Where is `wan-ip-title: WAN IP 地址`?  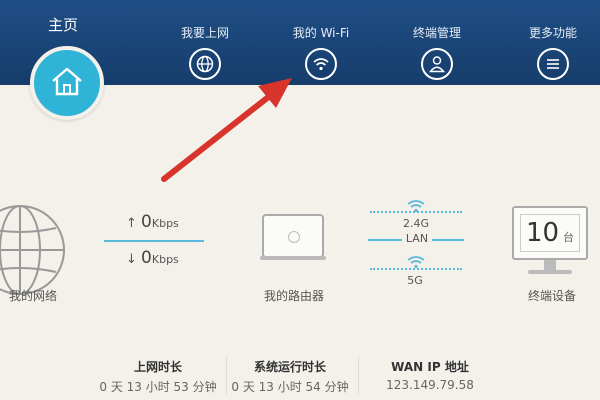
wan-ip-title: WAN IP 地址 is located at coordinates (430, 367).